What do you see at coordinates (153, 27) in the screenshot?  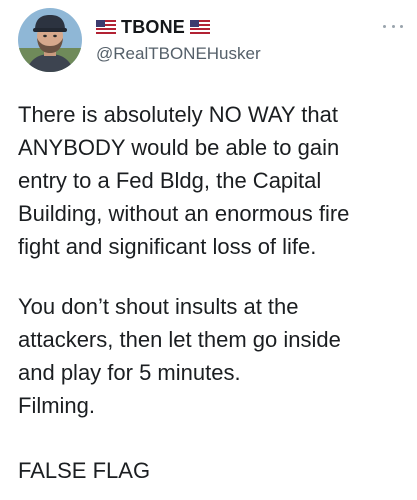 I see `author-display-name: TBONE` at bounding box center [153, 27].